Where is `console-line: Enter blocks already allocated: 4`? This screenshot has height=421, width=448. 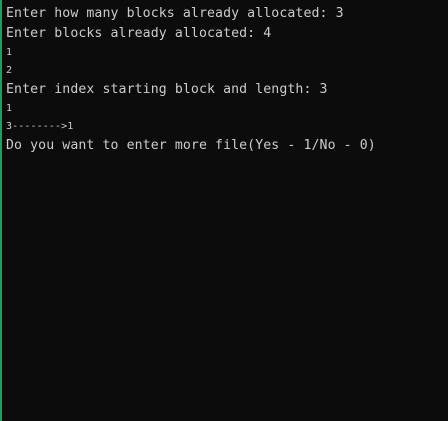 console-line: Enter blocks already allocated: 4 is located at coordinates (139, 33).